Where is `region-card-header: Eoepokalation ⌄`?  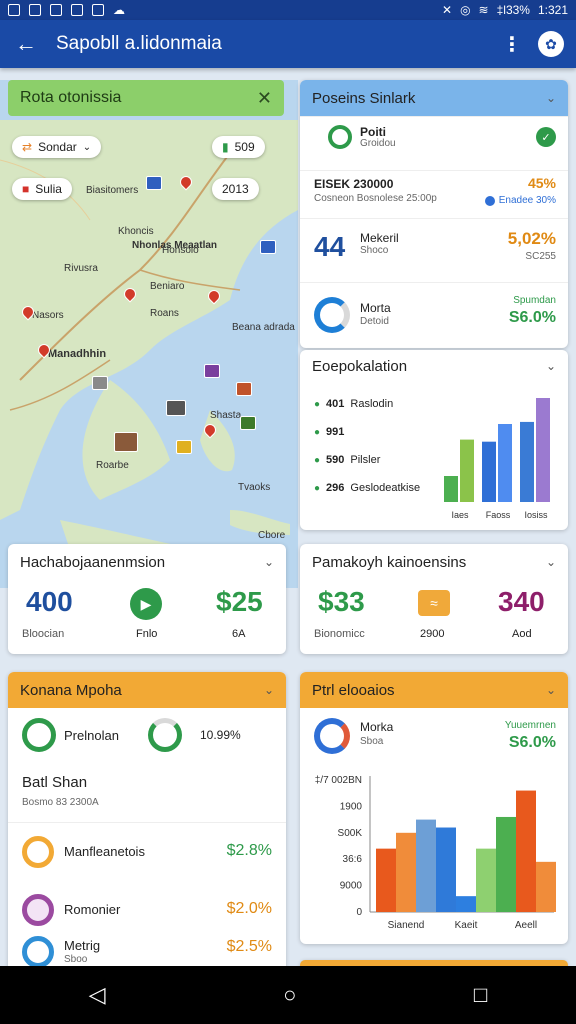
region-card-header: Eoepokalation ⌄ is located at coordinates (434, 366).